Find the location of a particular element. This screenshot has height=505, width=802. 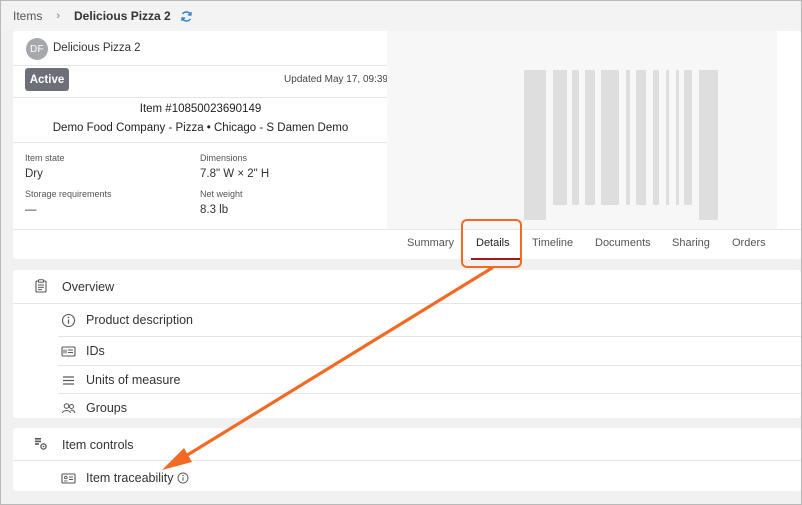

tab-orders: Orders is located at coordinates (749, 243).